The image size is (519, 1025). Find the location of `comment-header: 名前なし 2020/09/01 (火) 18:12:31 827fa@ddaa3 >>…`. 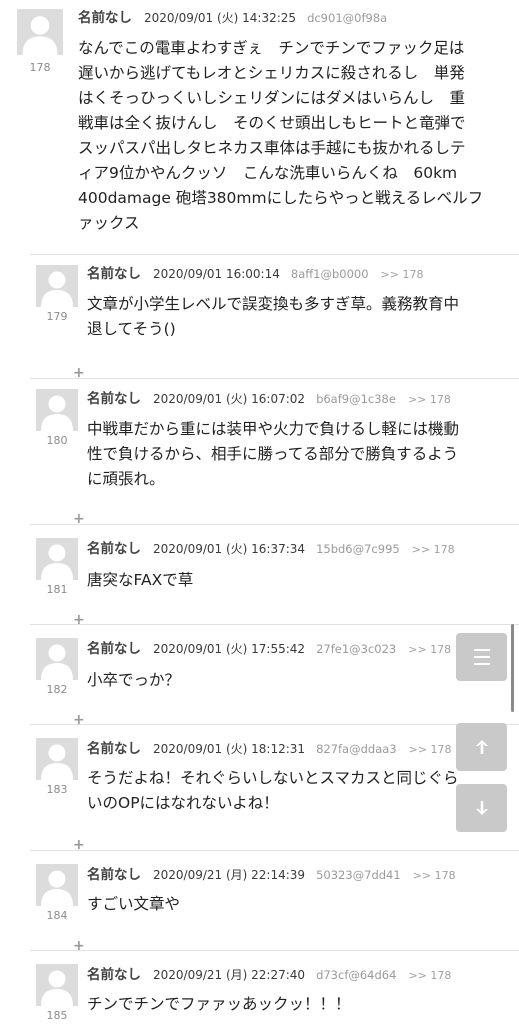

comment-header: 名前なし 2020/09/01 (火) 18:12:31 827fa@ddaa3 >>… is located at coordinates (269, 749).